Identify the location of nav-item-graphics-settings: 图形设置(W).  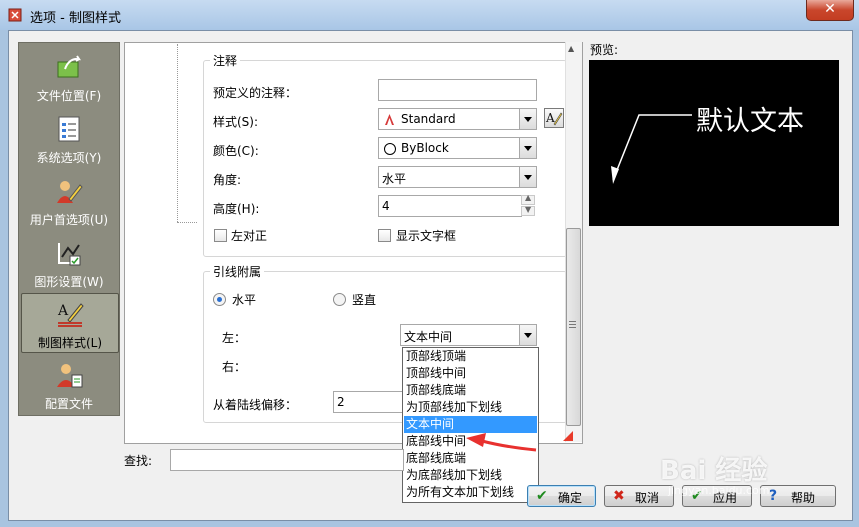
(69, 262).